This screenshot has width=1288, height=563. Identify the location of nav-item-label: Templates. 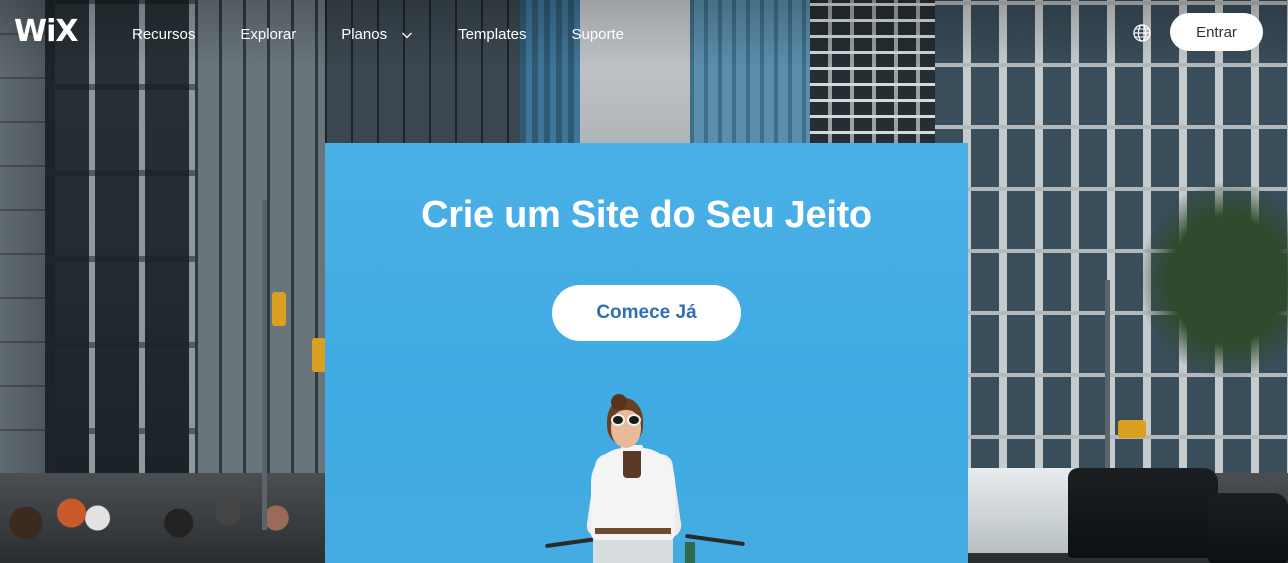
(492, 34).